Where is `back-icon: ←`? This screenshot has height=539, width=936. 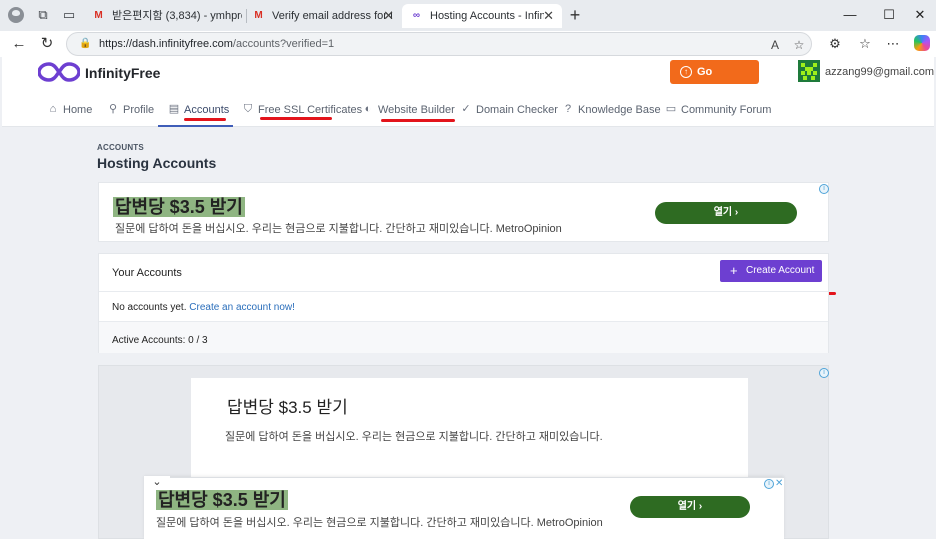 back-icon: ← is located at coordinates (19, 44).